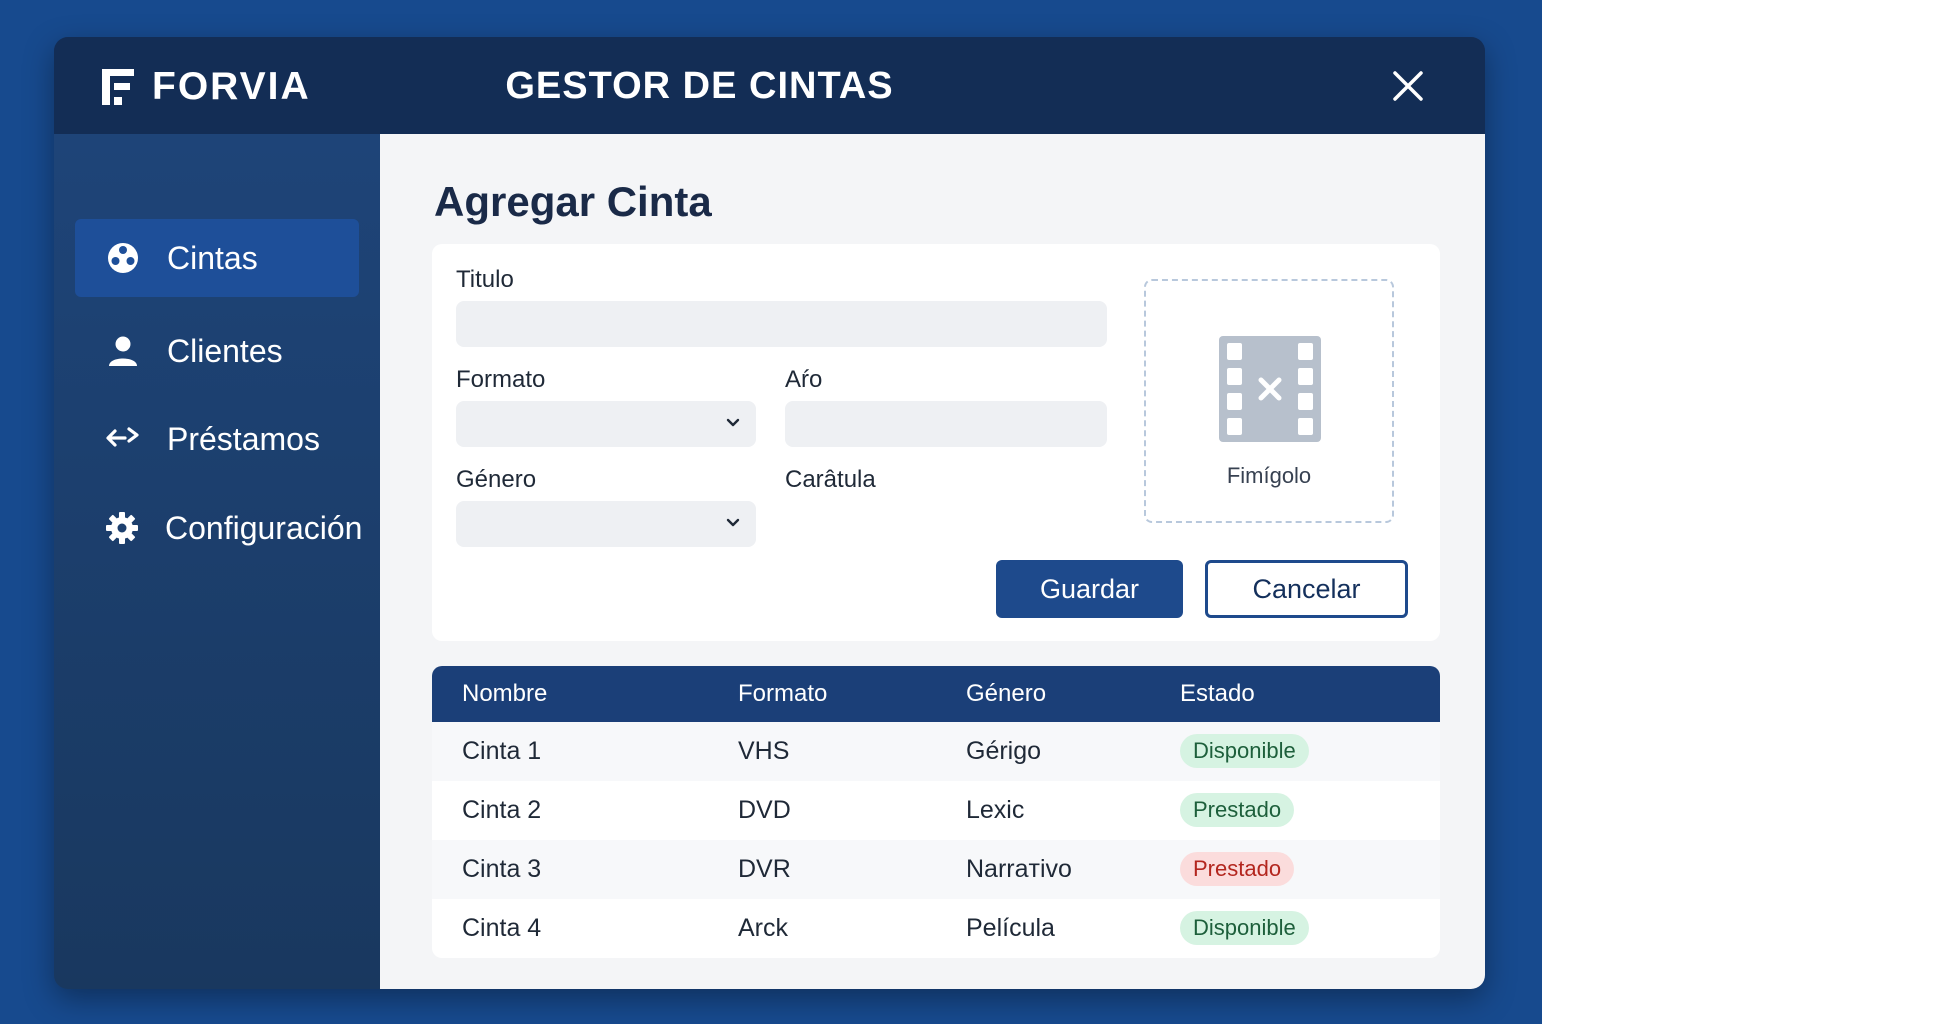 The height and width of the screenshot is (1024, 1935). Describe the element at coordinates (502, 869) in the screenshot. I see `cell-nombre: Cinta 3` at that location.